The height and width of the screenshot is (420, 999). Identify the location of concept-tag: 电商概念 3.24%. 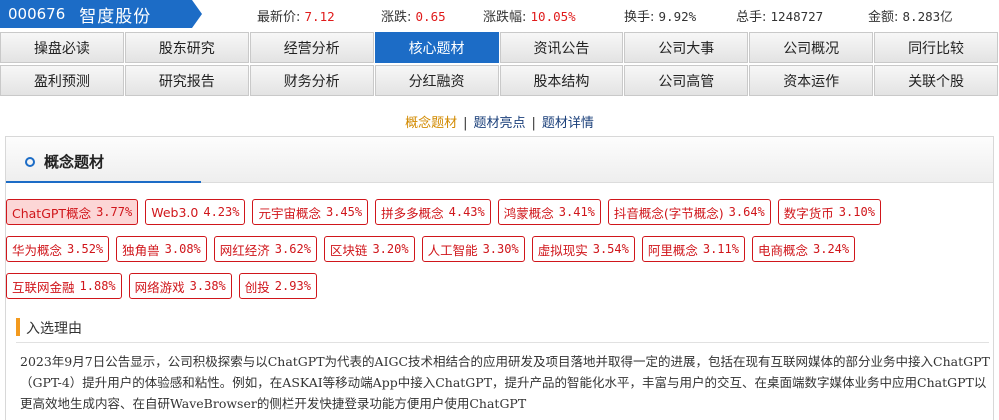
(803, 249).